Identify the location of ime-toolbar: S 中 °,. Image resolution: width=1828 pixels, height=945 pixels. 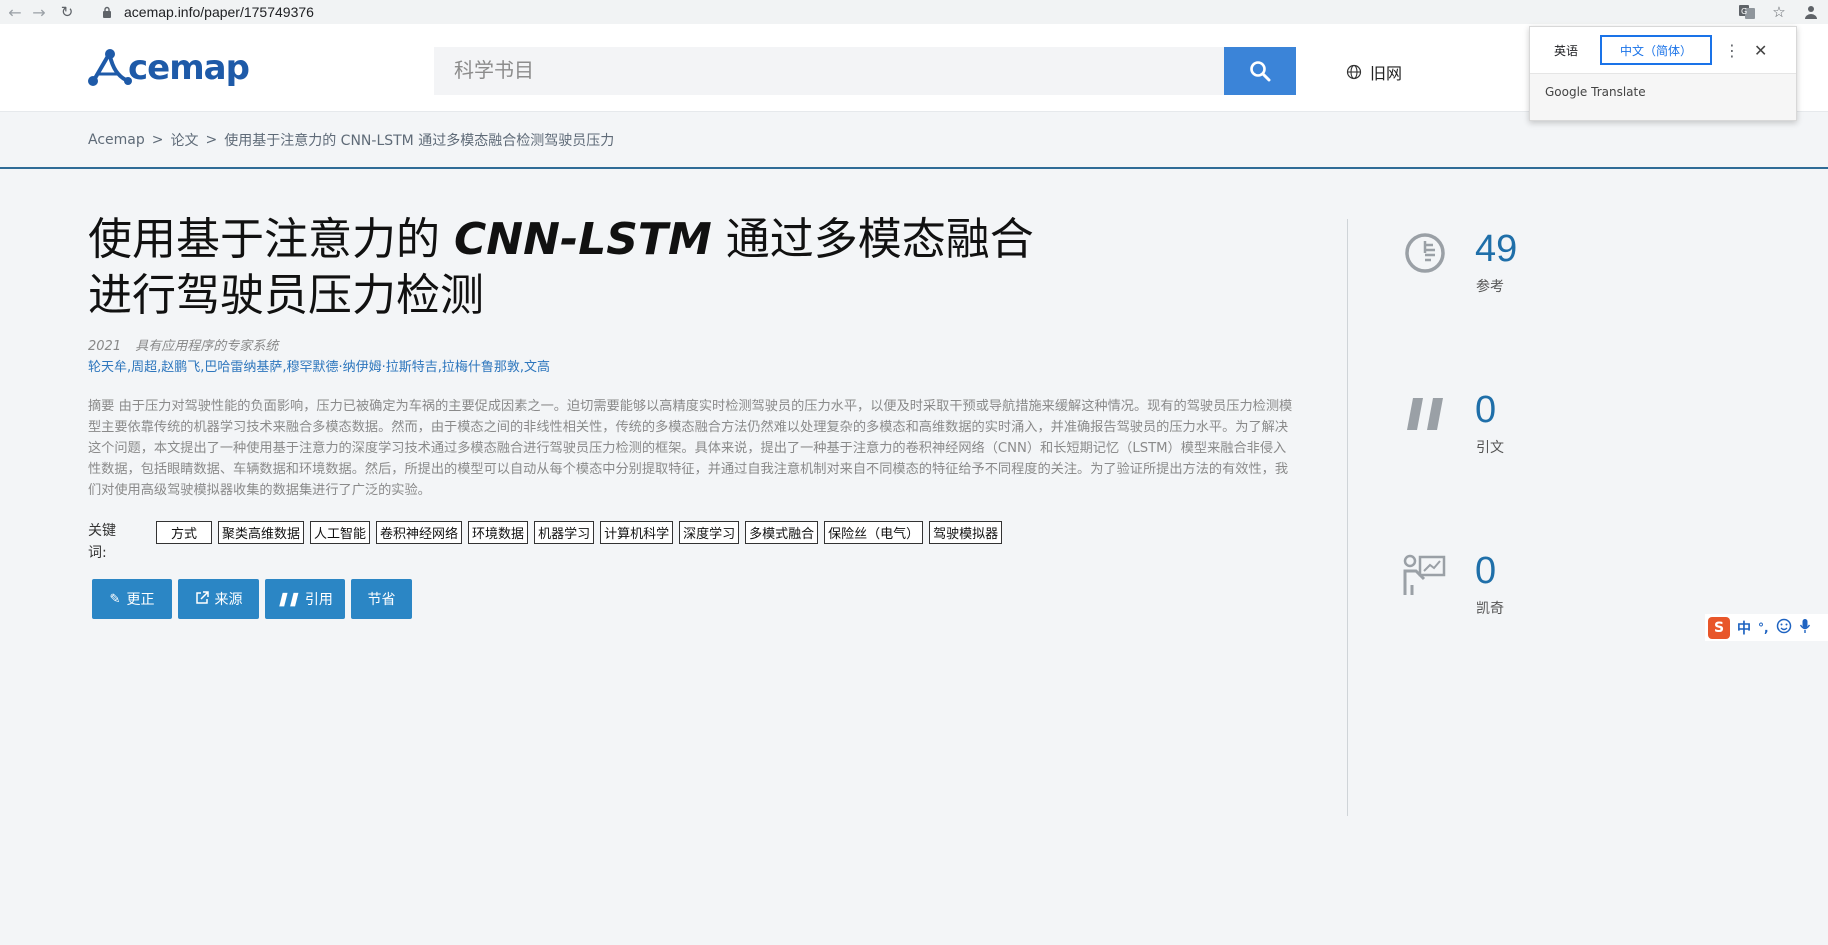
(1766, 627).